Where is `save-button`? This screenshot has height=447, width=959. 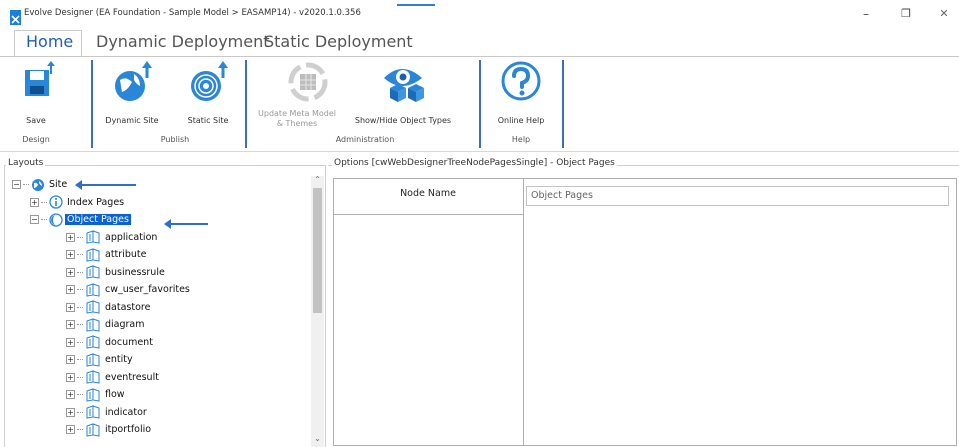 save-button is located at coordinates (38, 80).